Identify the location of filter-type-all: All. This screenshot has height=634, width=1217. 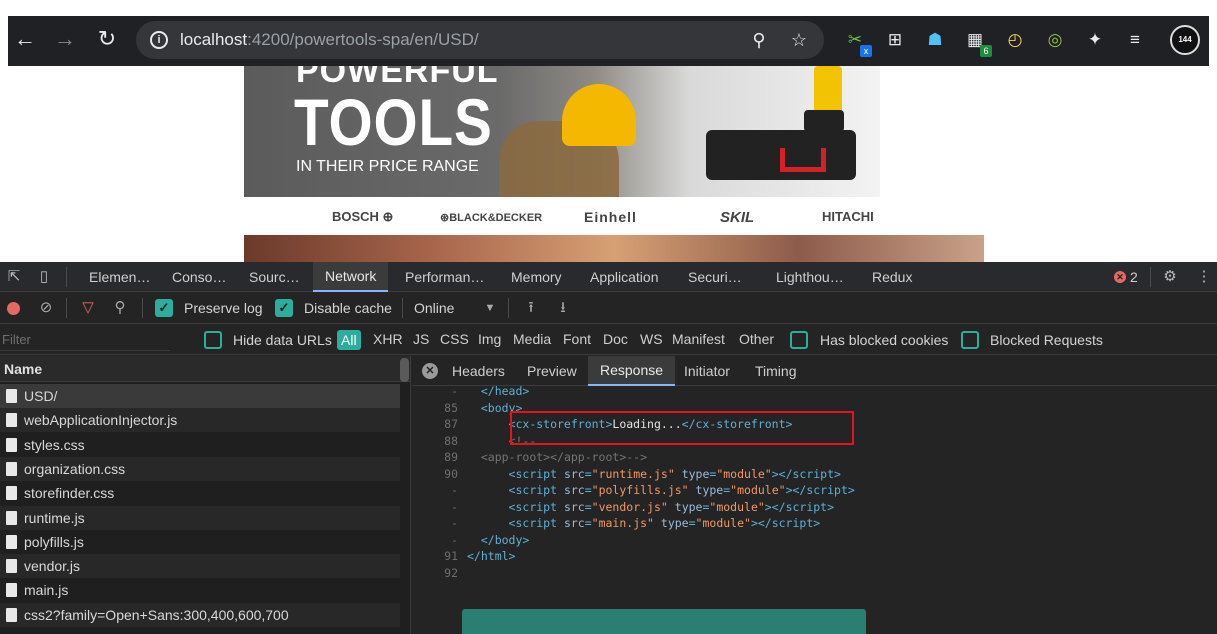
(349, 340).